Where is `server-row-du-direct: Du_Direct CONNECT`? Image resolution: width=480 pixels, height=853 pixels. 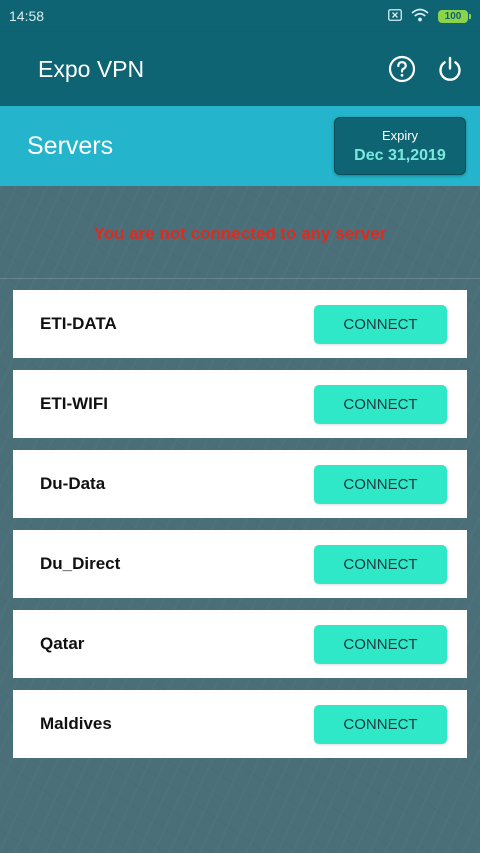 server-row-du-direct: Du_Direct CONNECT is located at coordinates (240, 564).